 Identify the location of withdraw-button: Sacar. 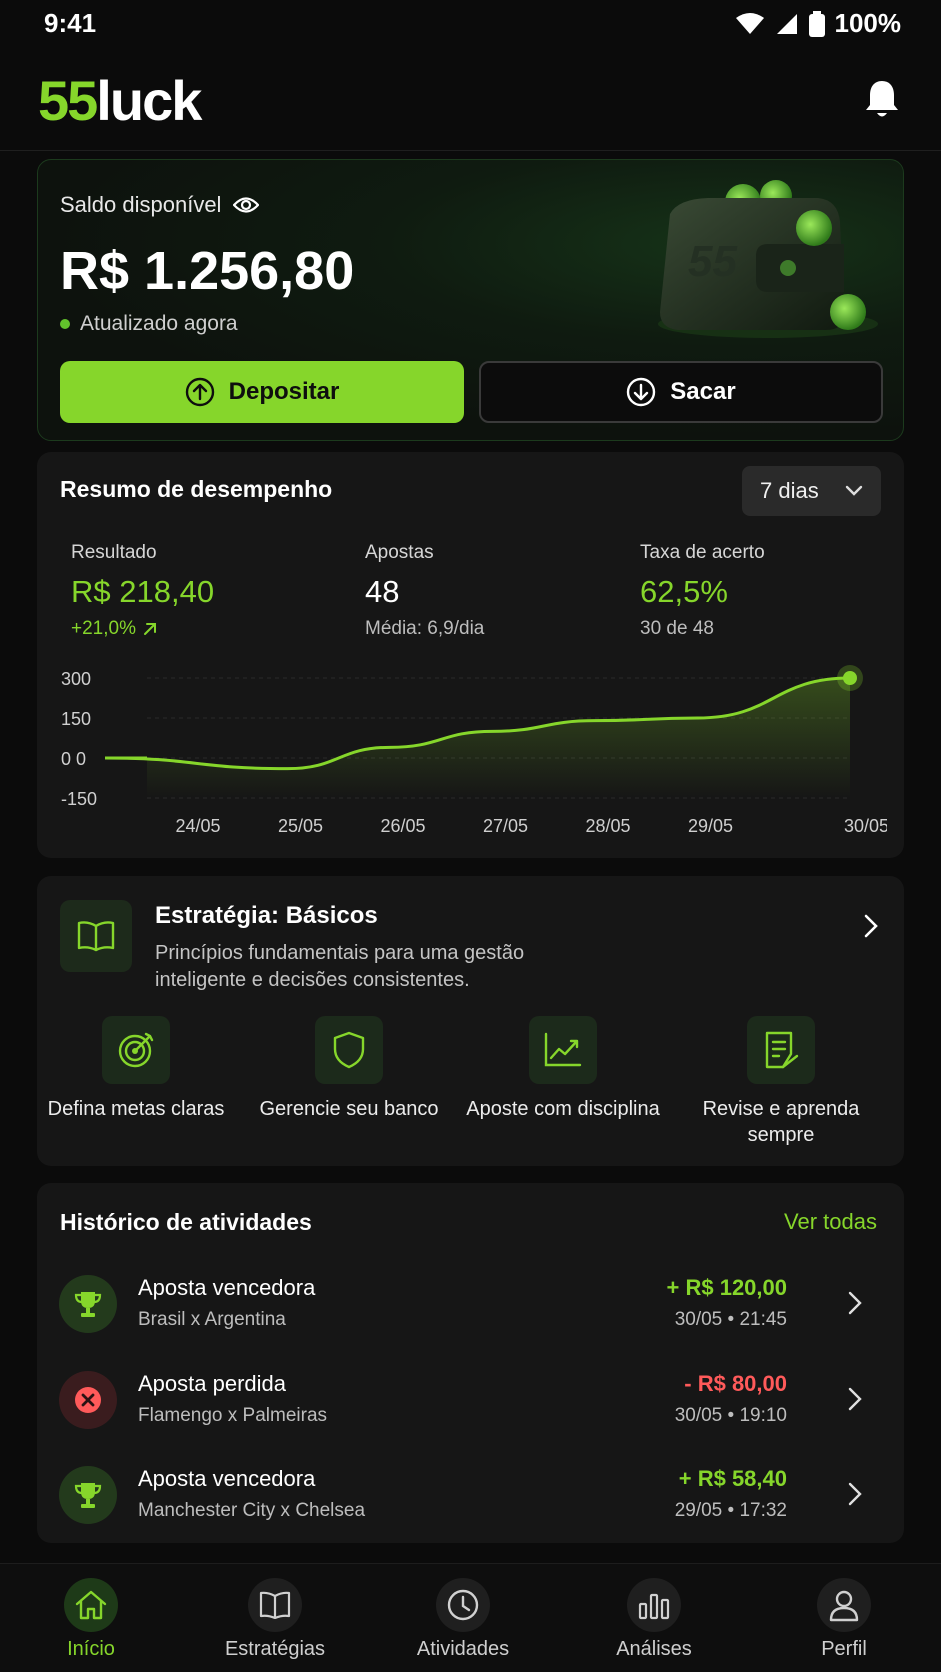
(681, 392).